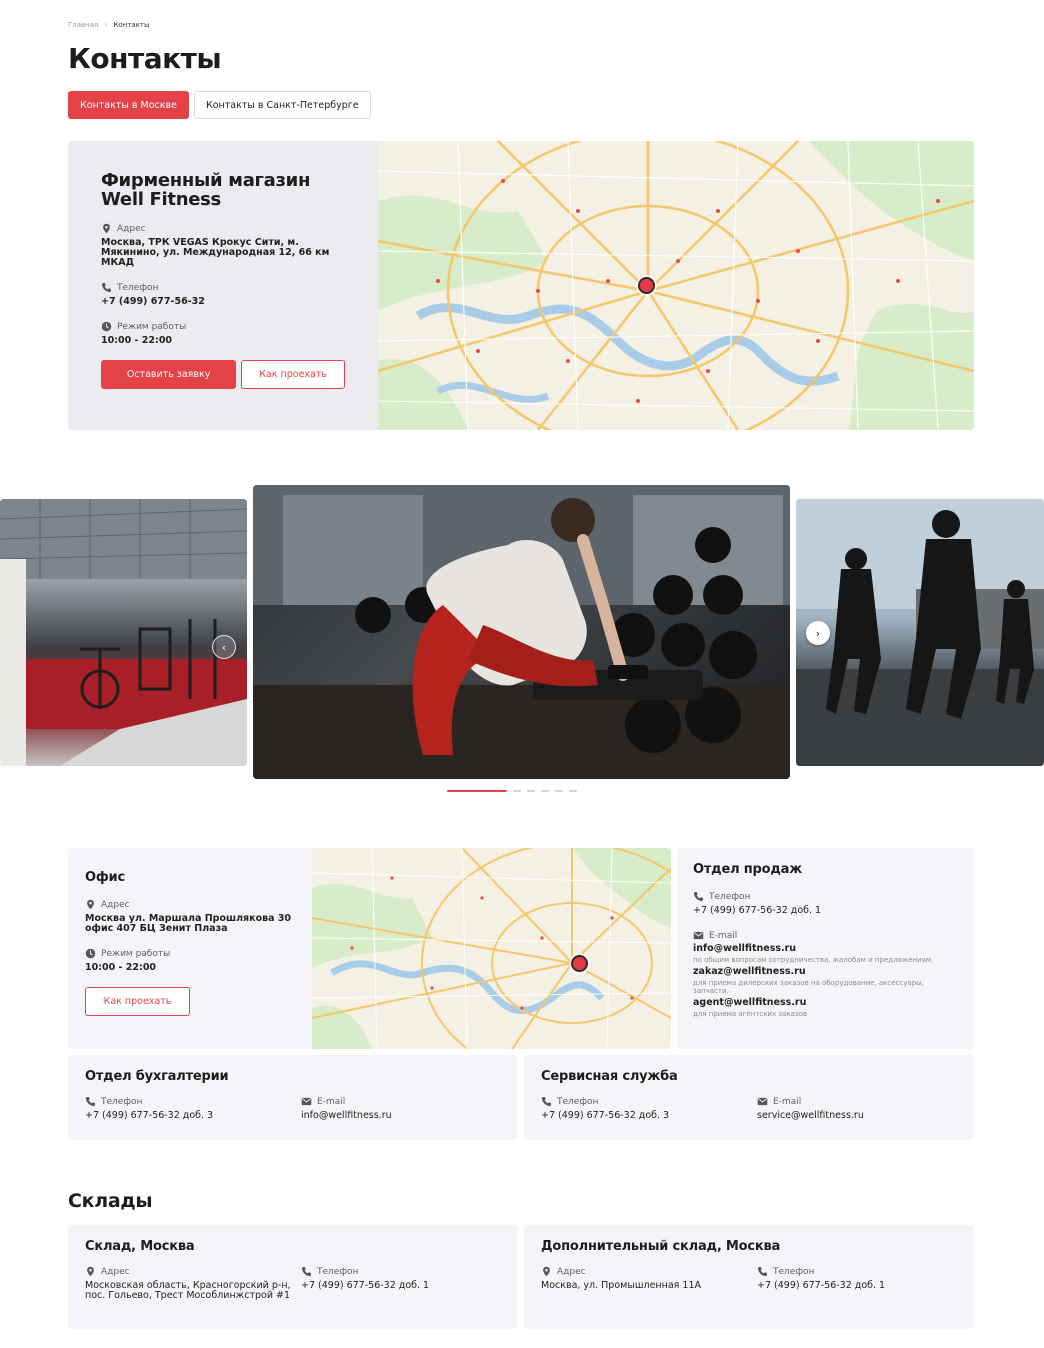  I want to click on store-hours-label-row: Режим работы, so click(223, 326).